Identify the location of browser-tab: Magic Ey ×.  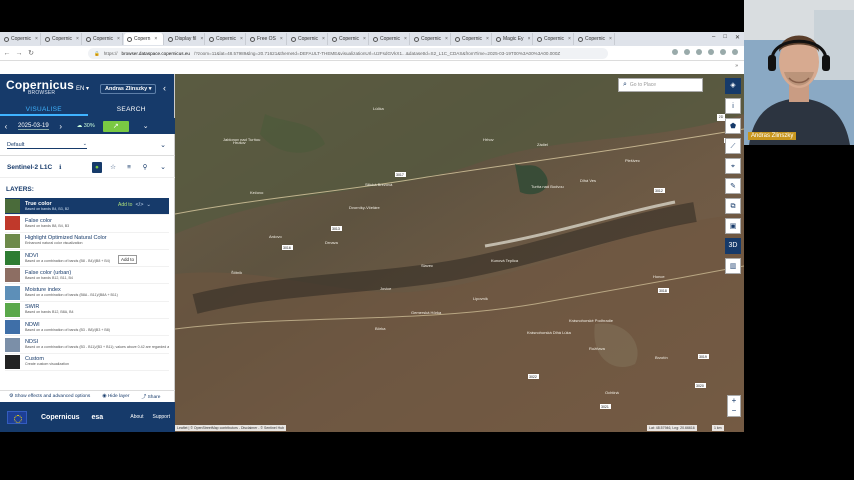
(513, 39).